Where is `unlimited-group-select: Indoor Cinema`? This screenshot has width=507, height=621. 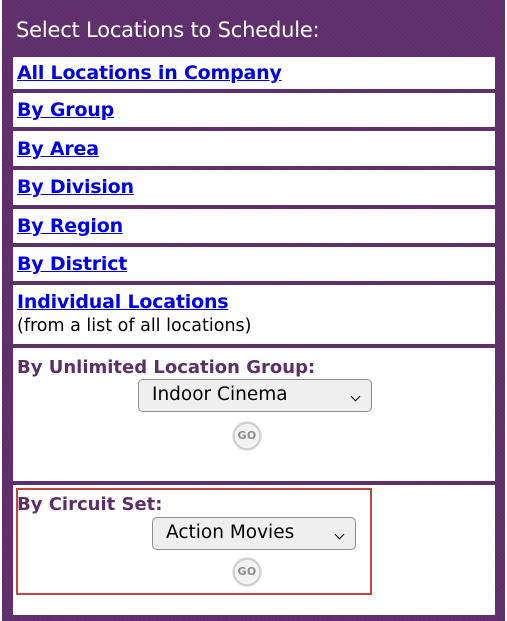
unlimited-group-select: Indoor Cinema is located at coordinates (255, 395).